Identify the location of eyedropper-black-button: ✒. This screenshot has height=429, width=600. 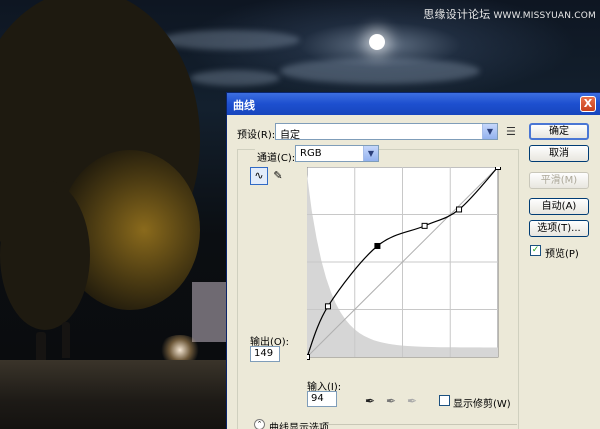
(370, 401).